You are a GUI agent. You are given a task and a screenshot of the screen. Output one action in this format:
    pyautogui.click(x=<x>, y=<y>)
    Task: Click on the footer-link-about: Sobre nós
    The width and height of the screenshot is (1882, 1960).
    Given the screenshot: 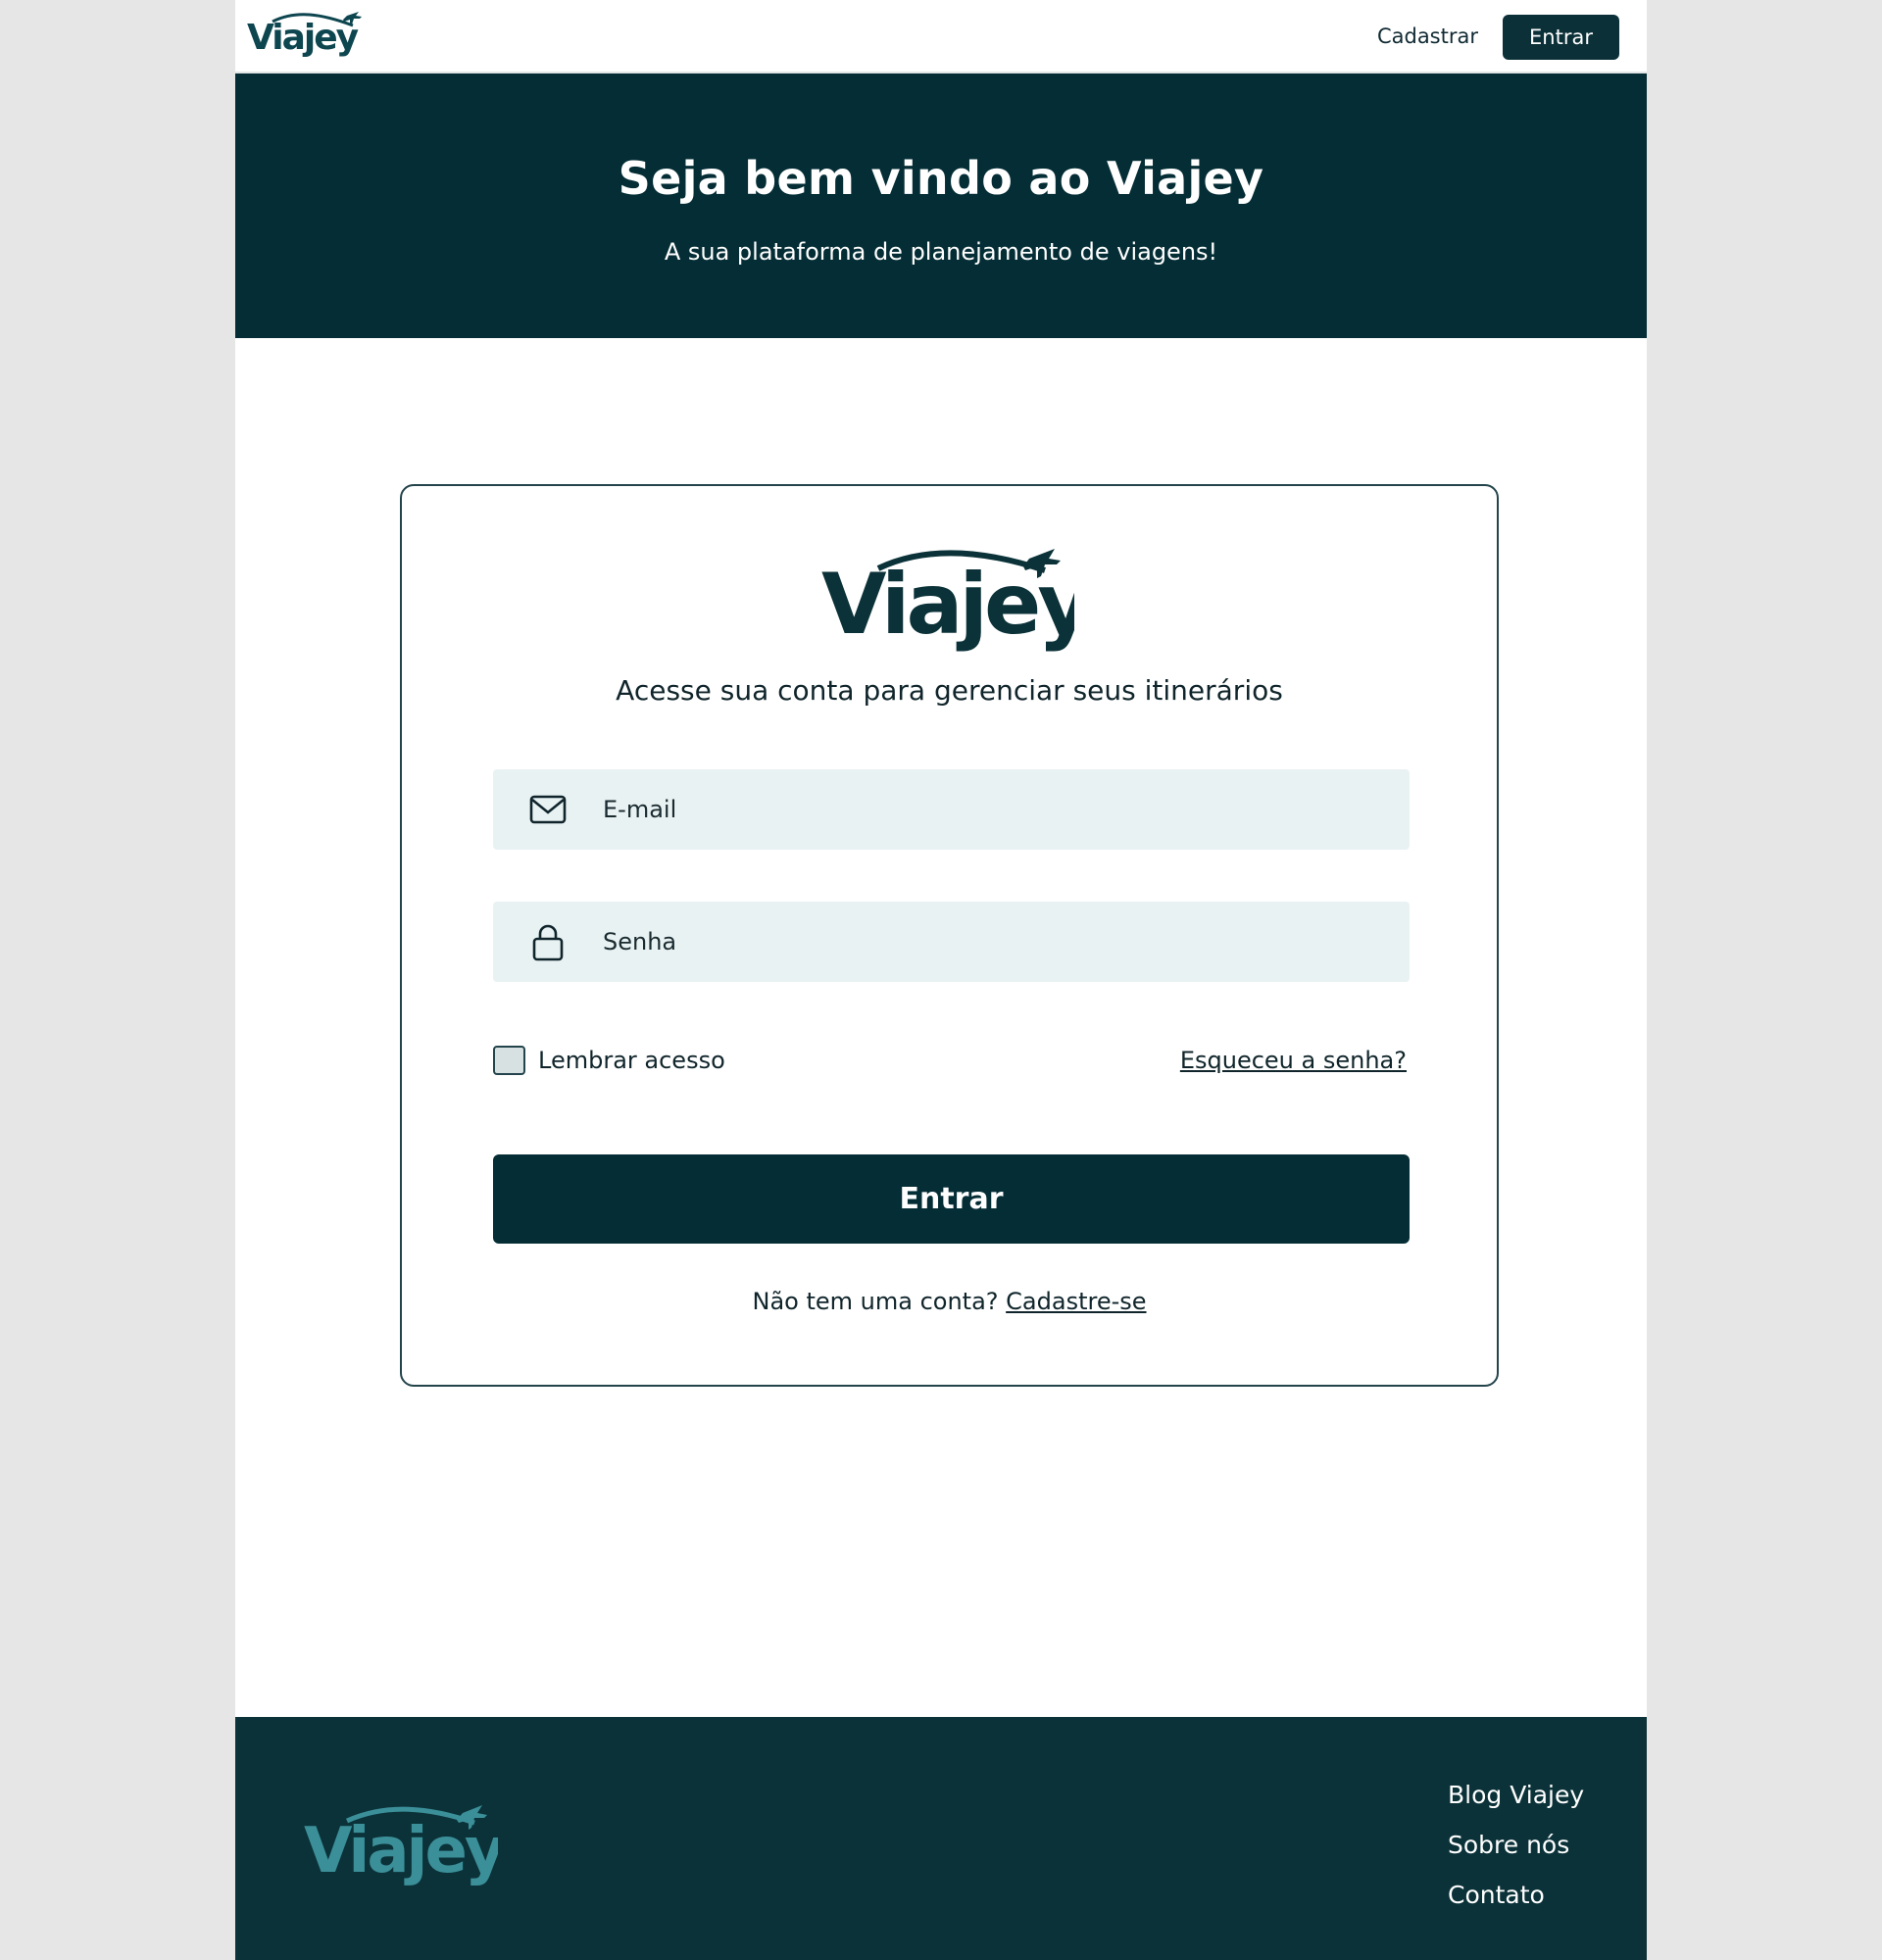 What is the action you would take?
    pyautogui.click(x=1516, y=1845)
    